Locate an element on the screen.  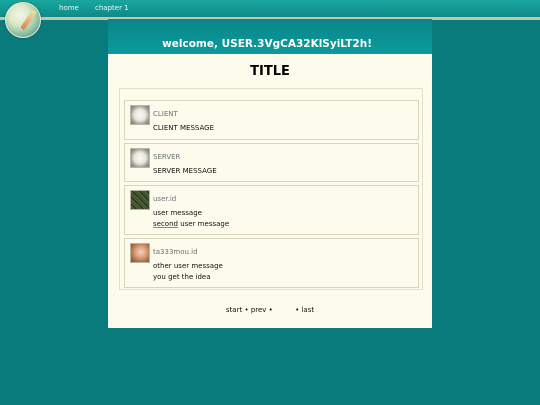
second-link: second is located at coordinates (165, 224).